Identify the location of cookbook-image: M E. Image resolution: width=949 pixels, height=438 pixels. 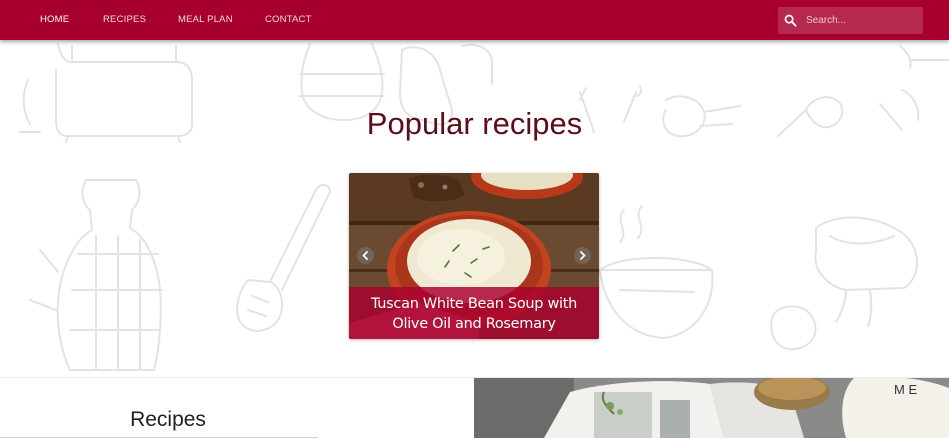
(711, 408).